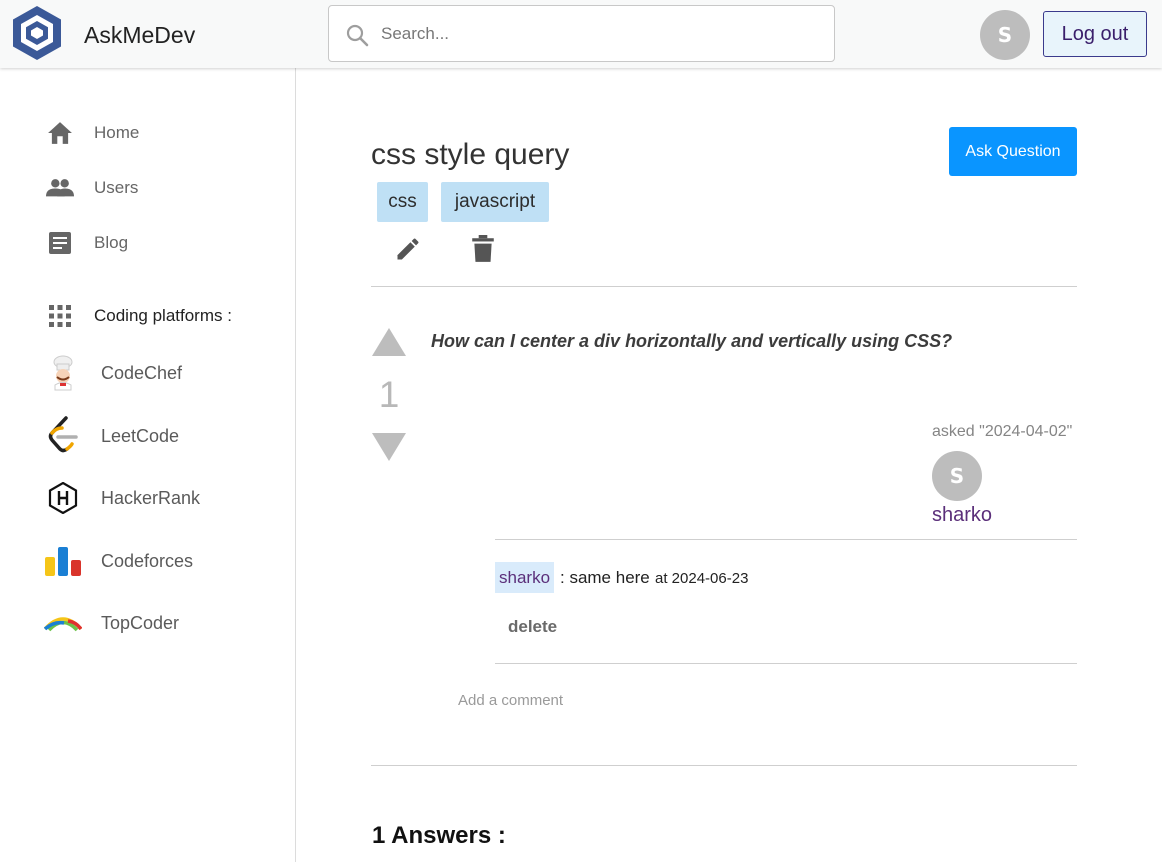  I want to click on coding-platforms-label: Coding platforms :, so click(163, 315).